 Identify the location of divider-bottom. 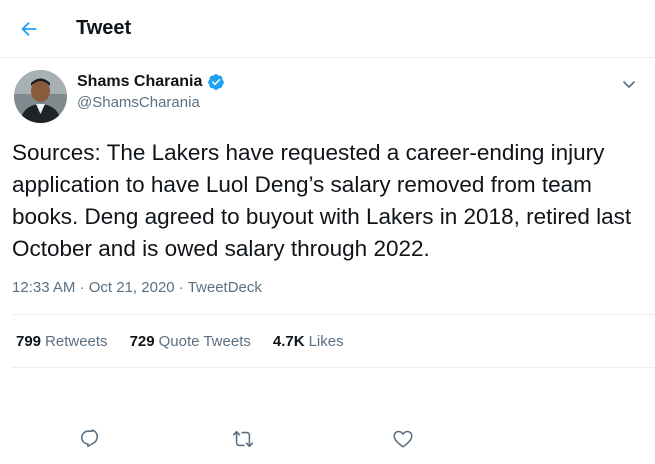
(333, 367).